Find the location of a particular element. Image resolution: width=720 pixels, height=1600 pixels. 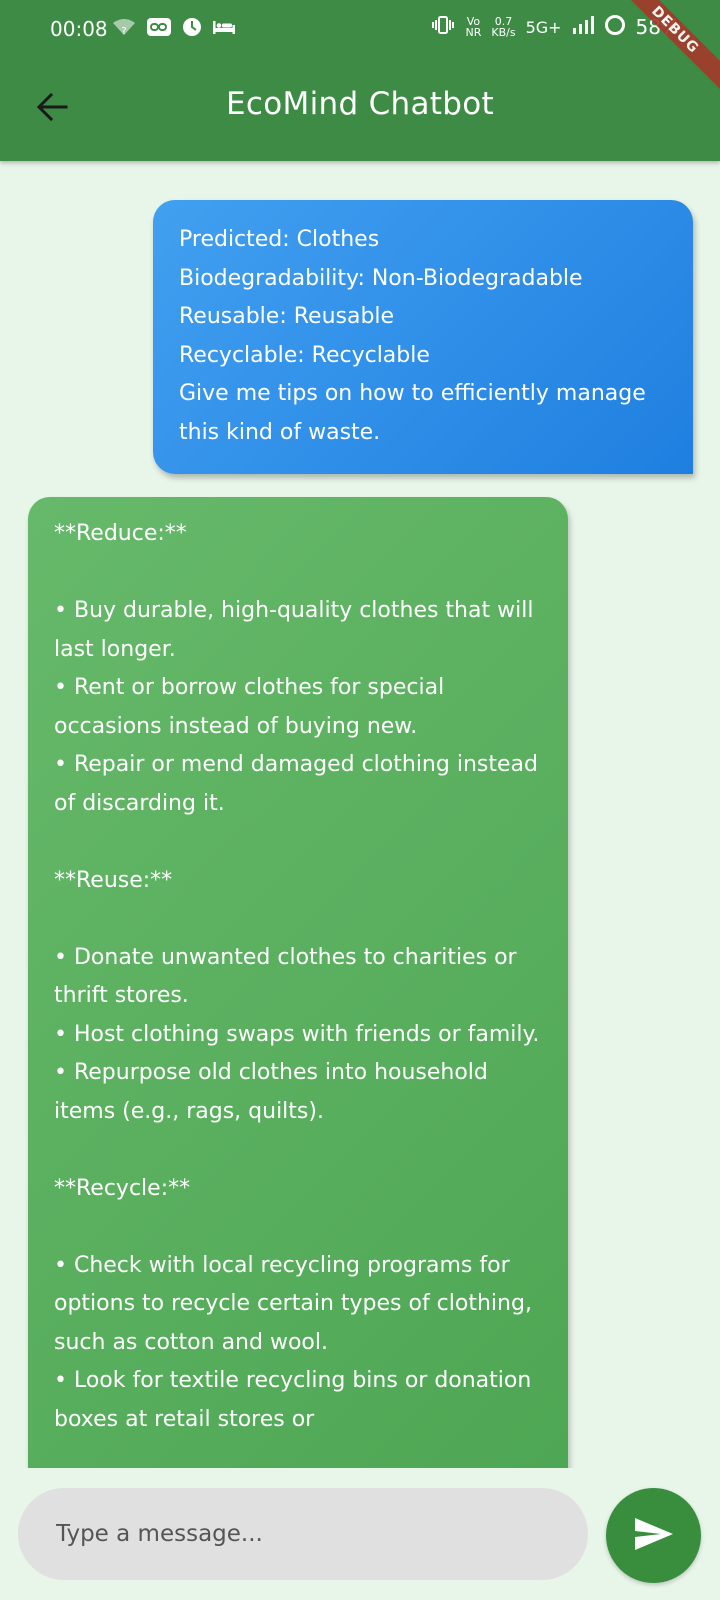

clock-icon is located at coordinates (192, 29).